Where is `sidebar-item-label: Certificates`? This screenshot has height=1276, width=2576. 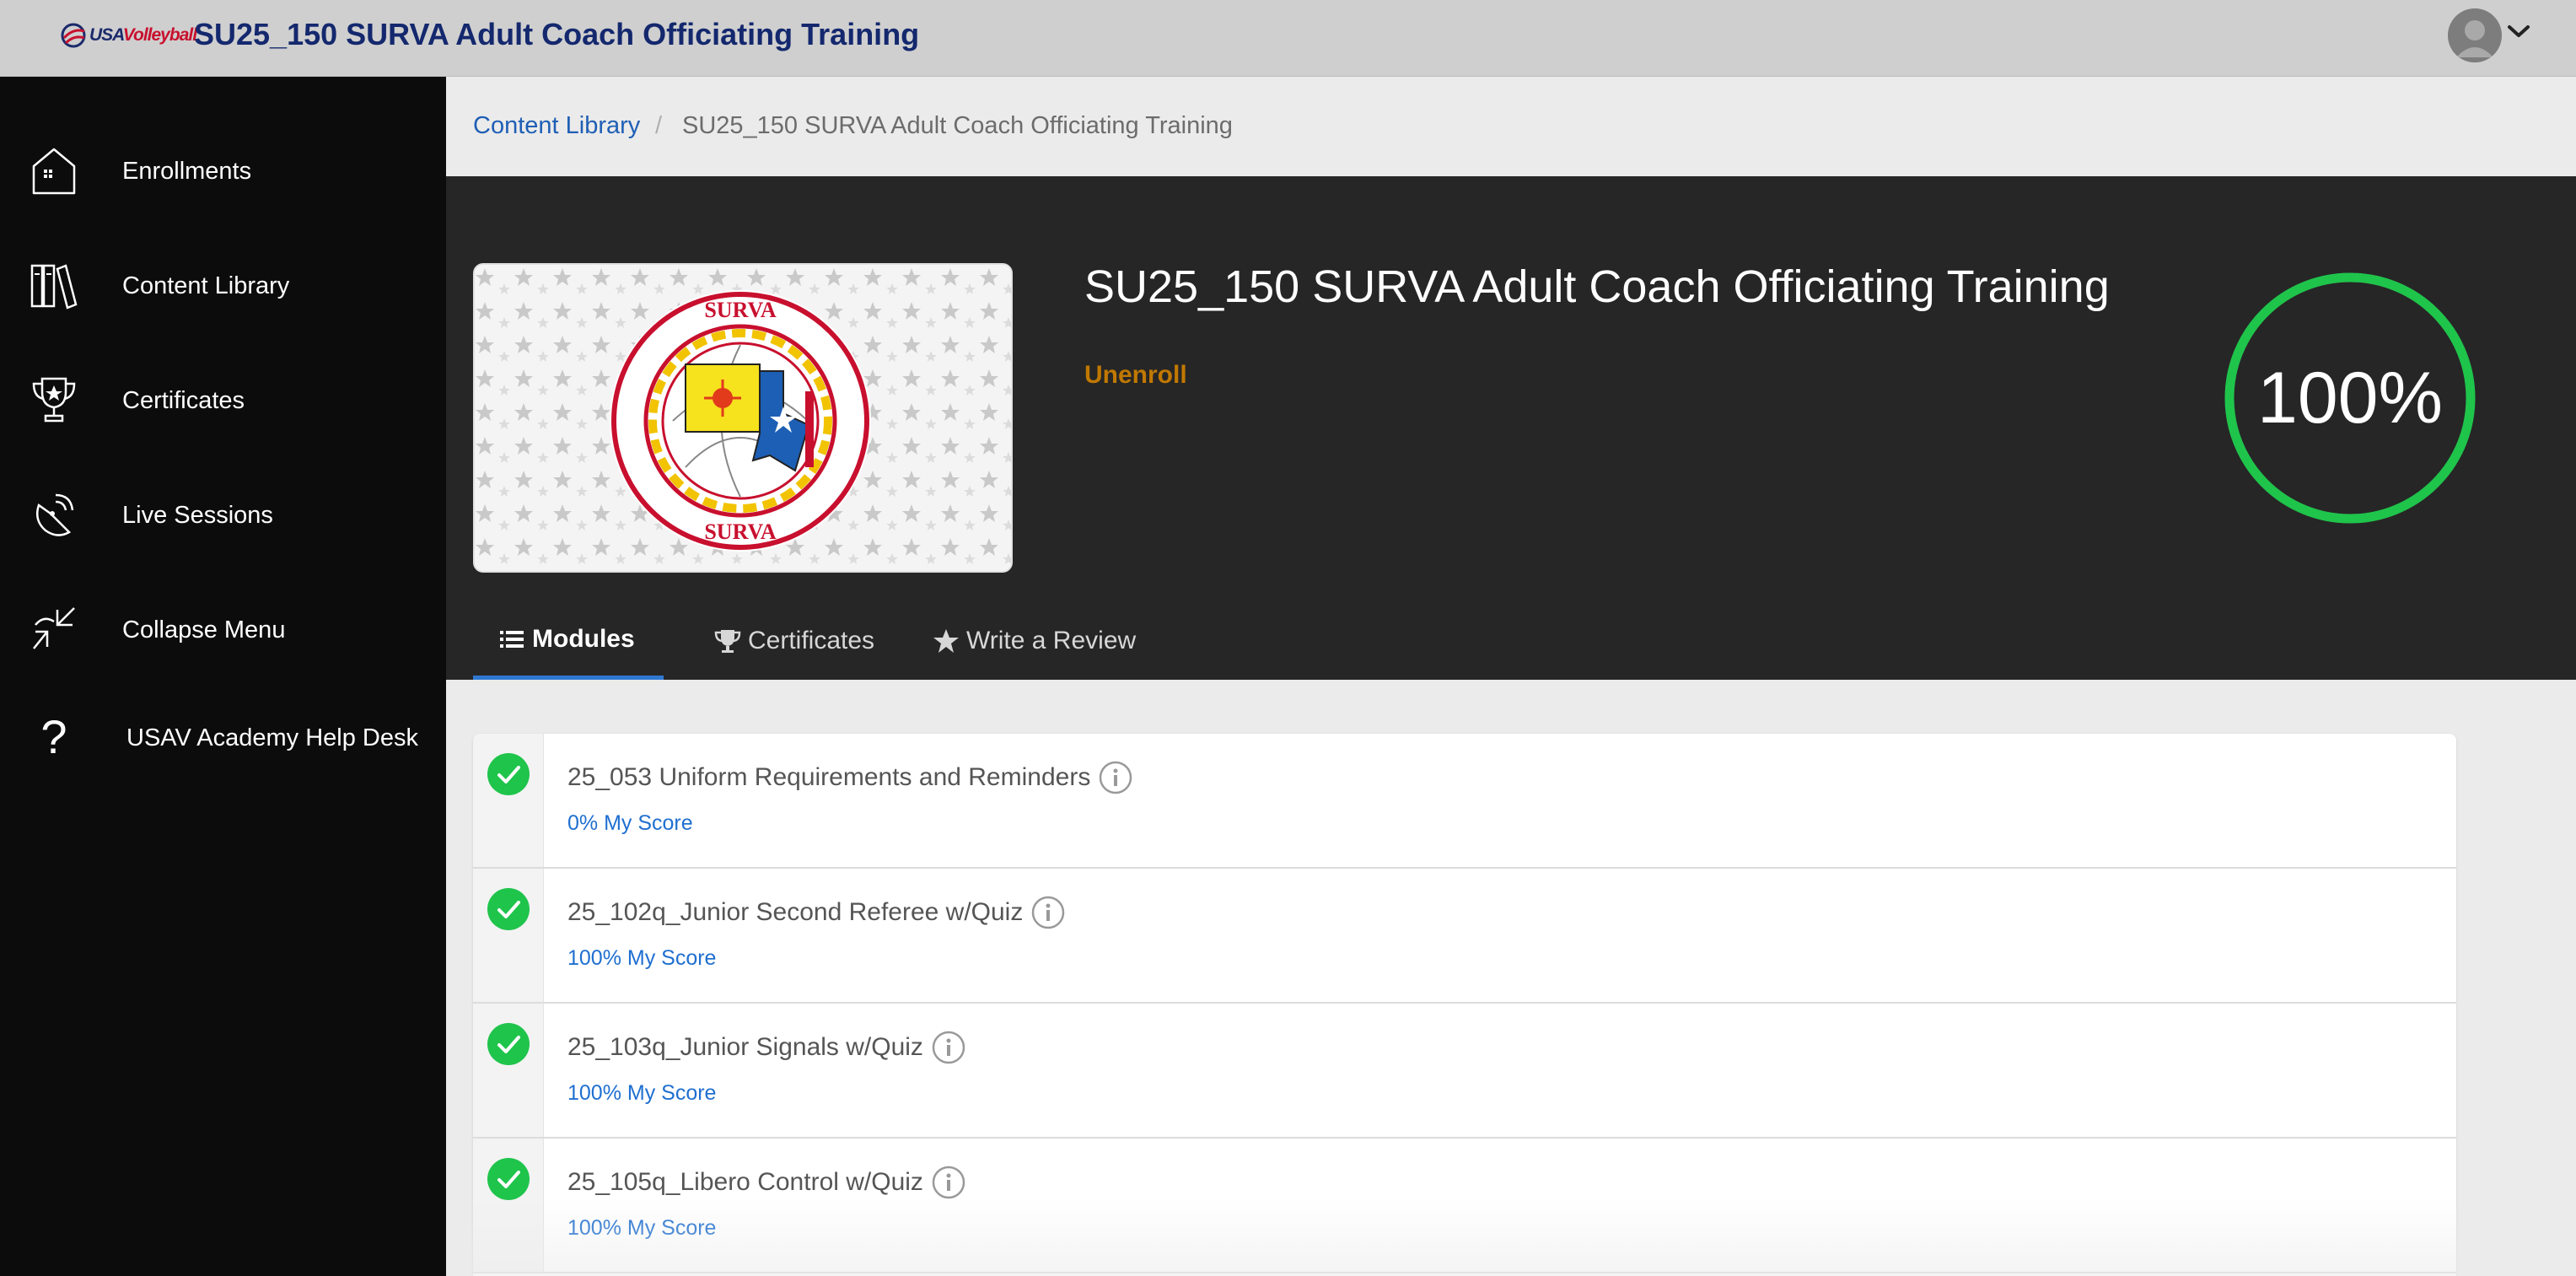
sidebar-item-label: Certificates is located at coordinates (183, 400).